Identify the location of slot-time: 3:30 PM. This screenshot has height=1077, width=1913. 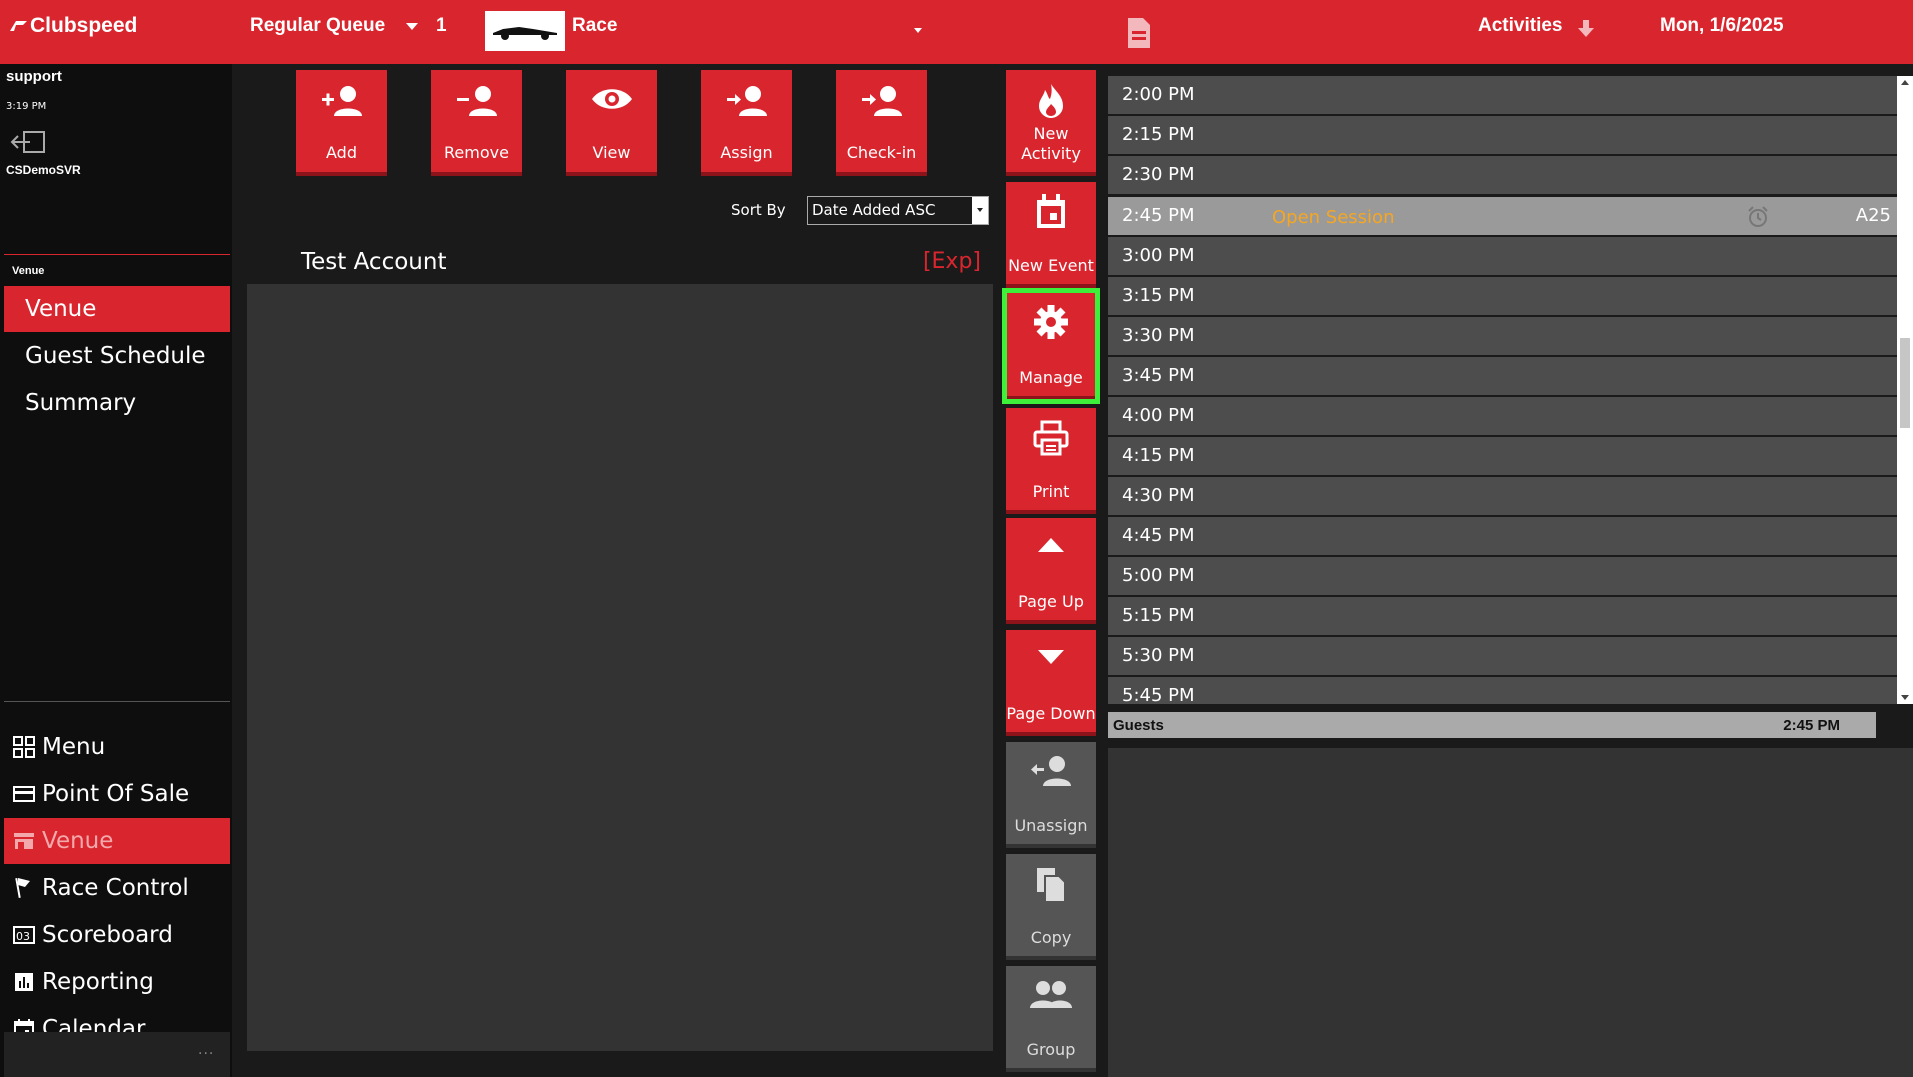
(1158, 335).